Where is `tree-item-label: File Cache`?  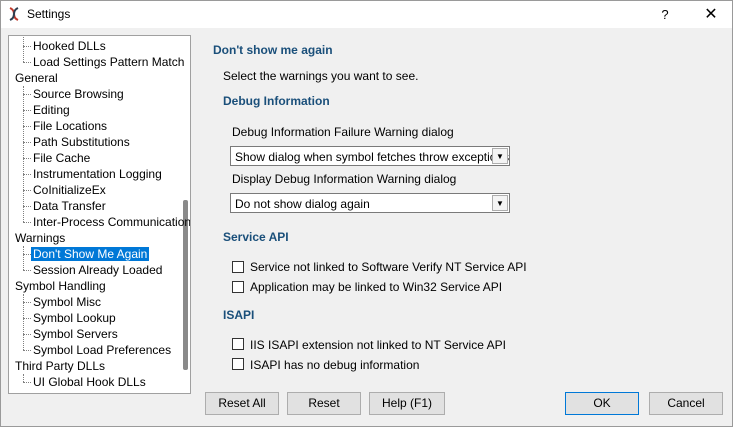 tree-item-label: File Cache is located at coordinates (62, 158).